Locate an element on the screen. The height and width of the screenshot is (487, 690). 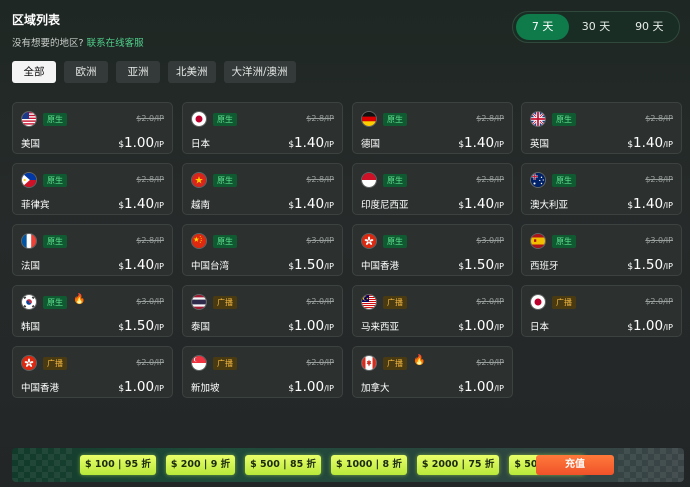
region-card: 广播 $2.0/IP 新加坡 $1.00/IP is located at coordinates (262, 372).